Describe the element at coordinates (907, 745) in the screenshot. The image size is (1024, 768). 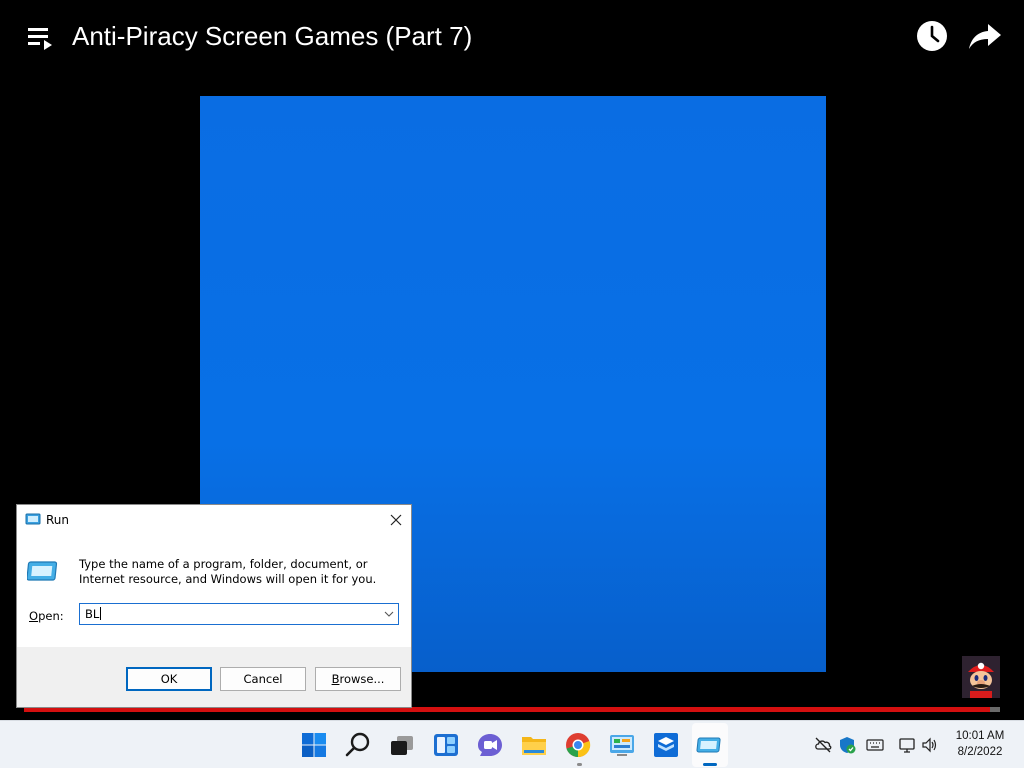
I see `network-icon` at that location.